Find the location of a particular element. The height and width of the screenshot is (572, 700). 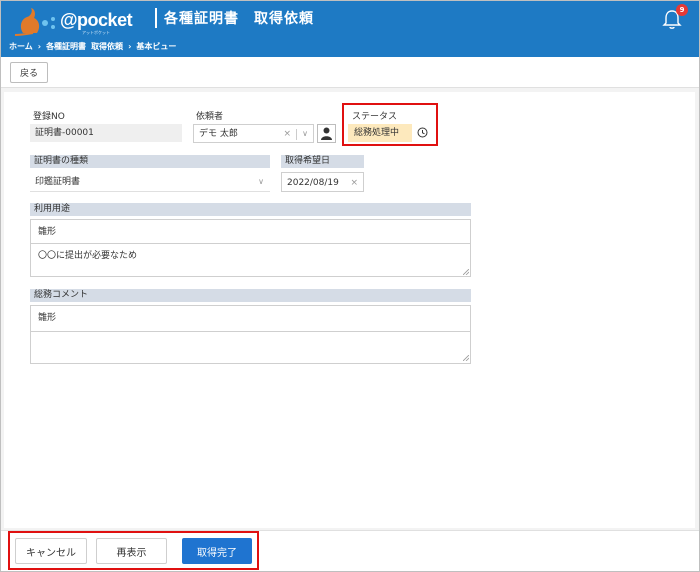

redisplay-button: 再表示 is located at coordinates (131, 551).